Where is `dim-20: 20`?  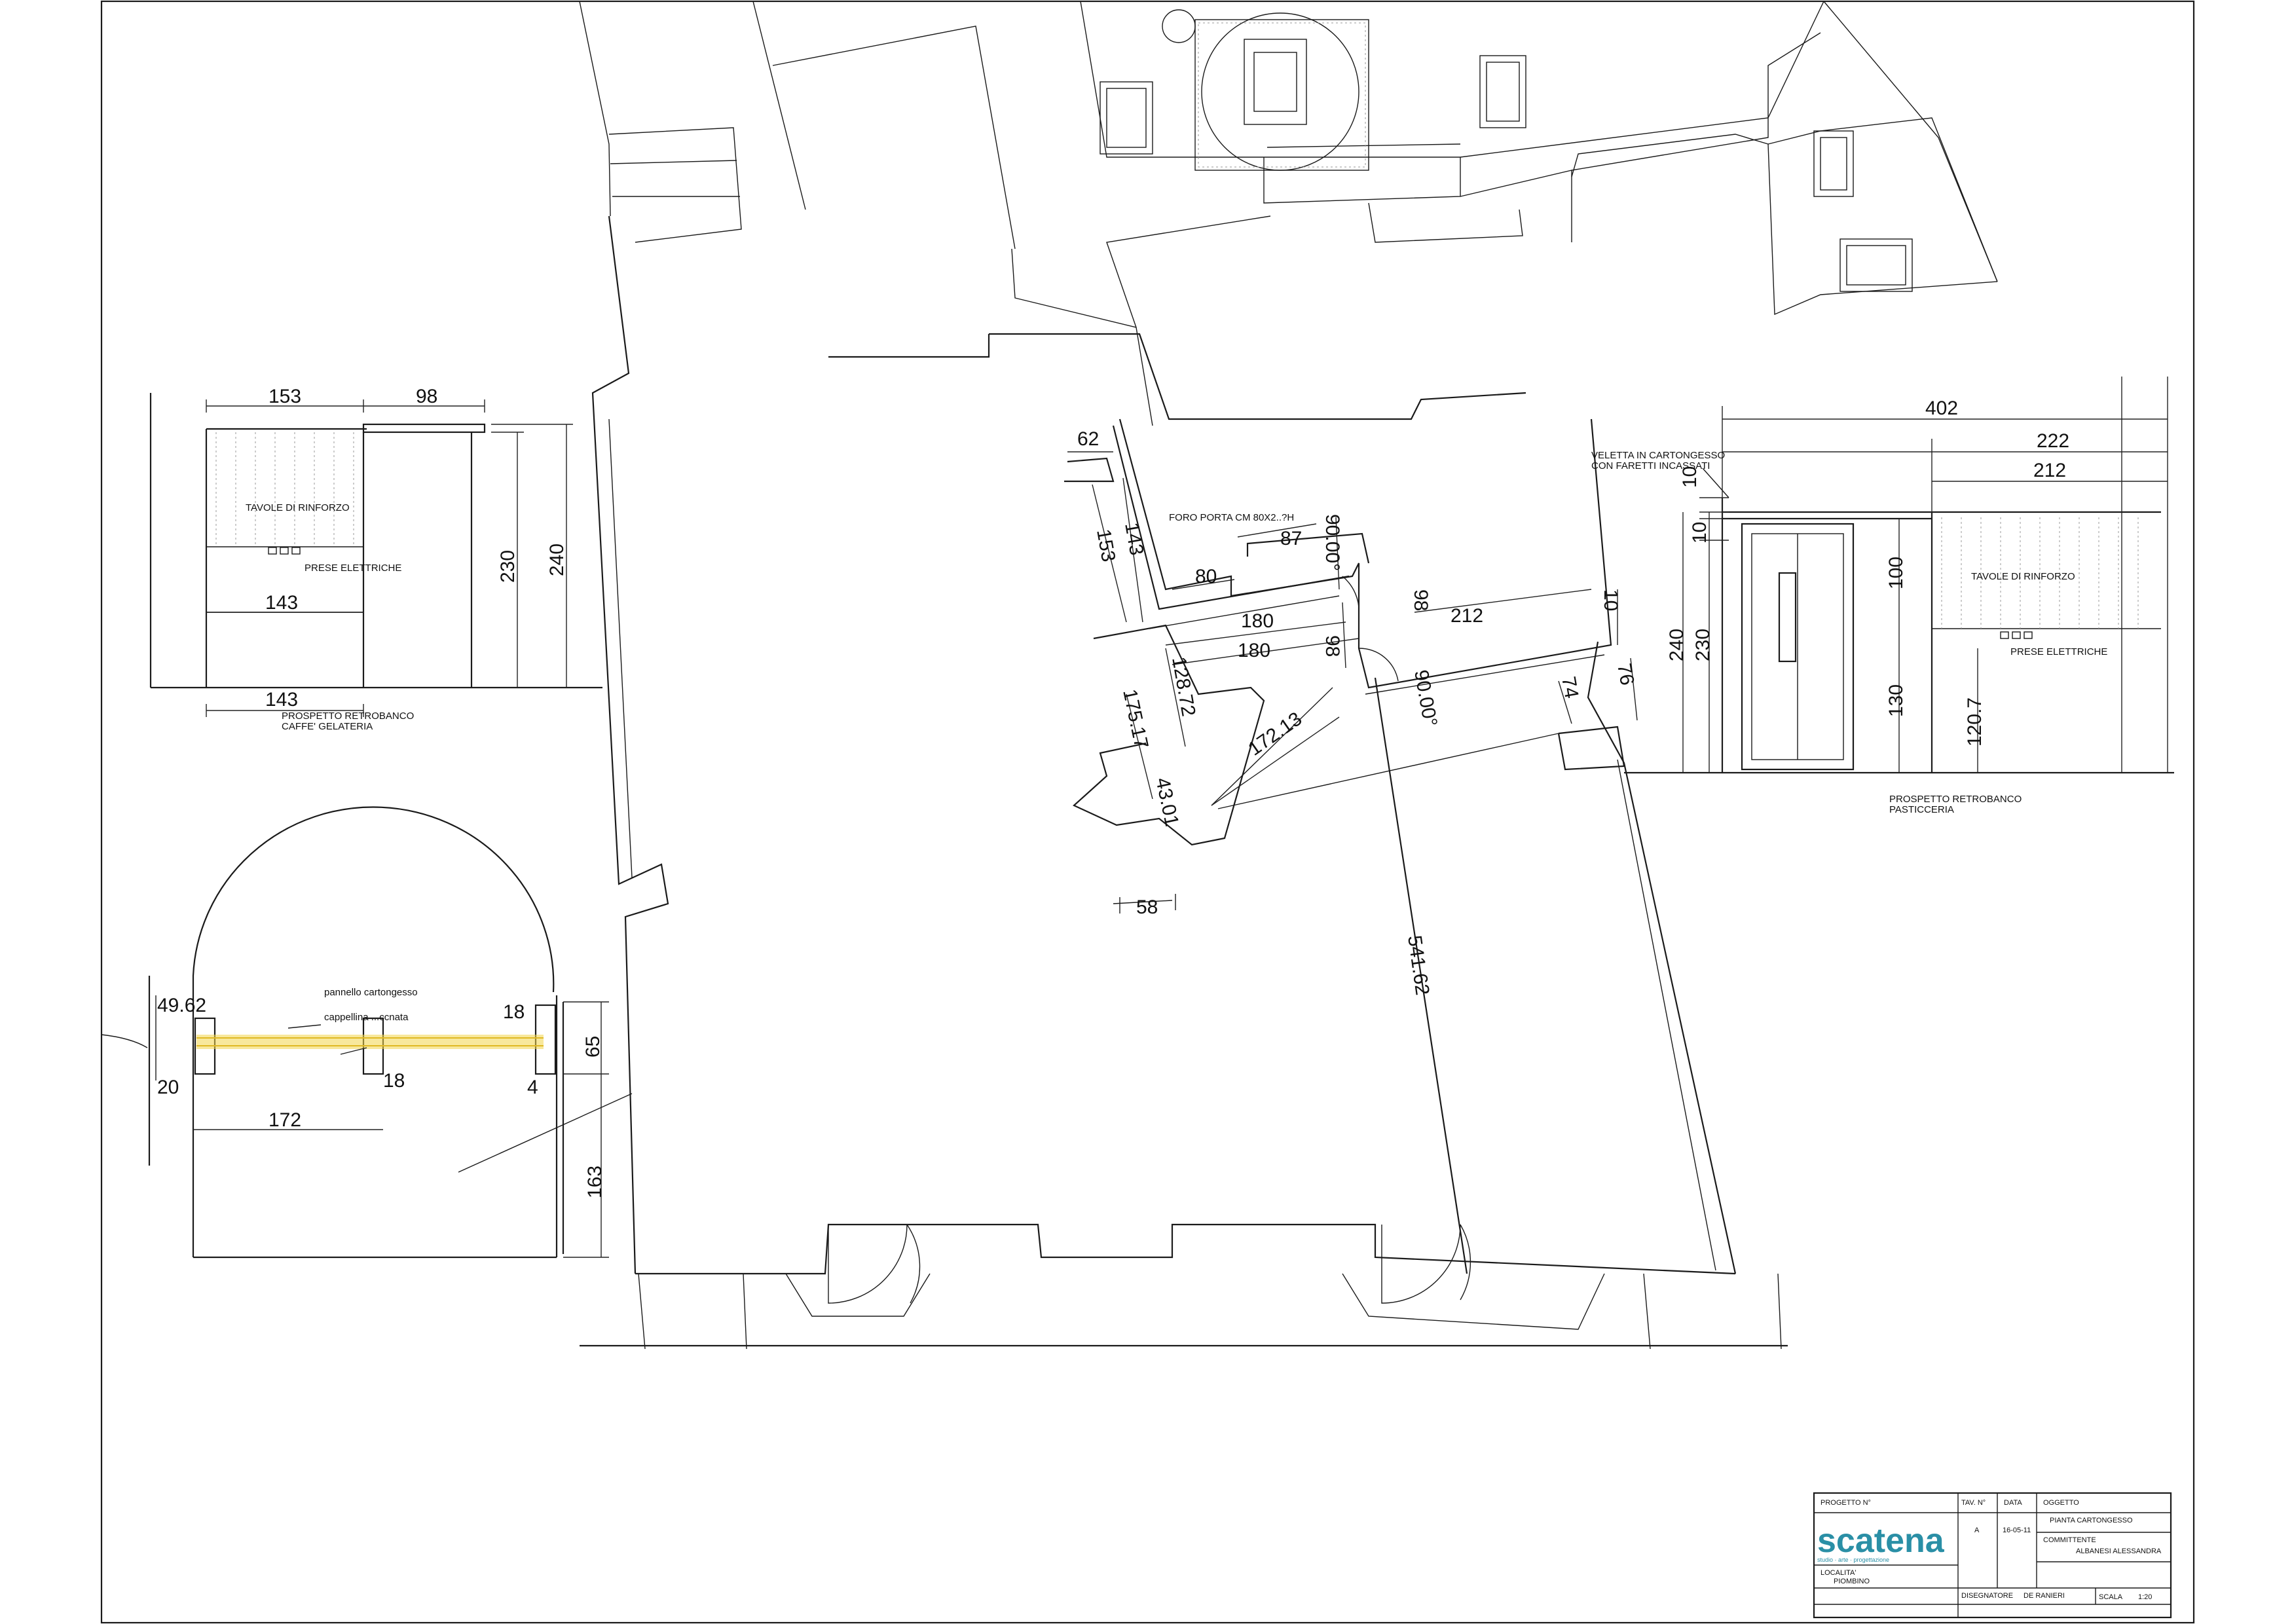 dim-20: 20 is located at coordinates (168, 1087).